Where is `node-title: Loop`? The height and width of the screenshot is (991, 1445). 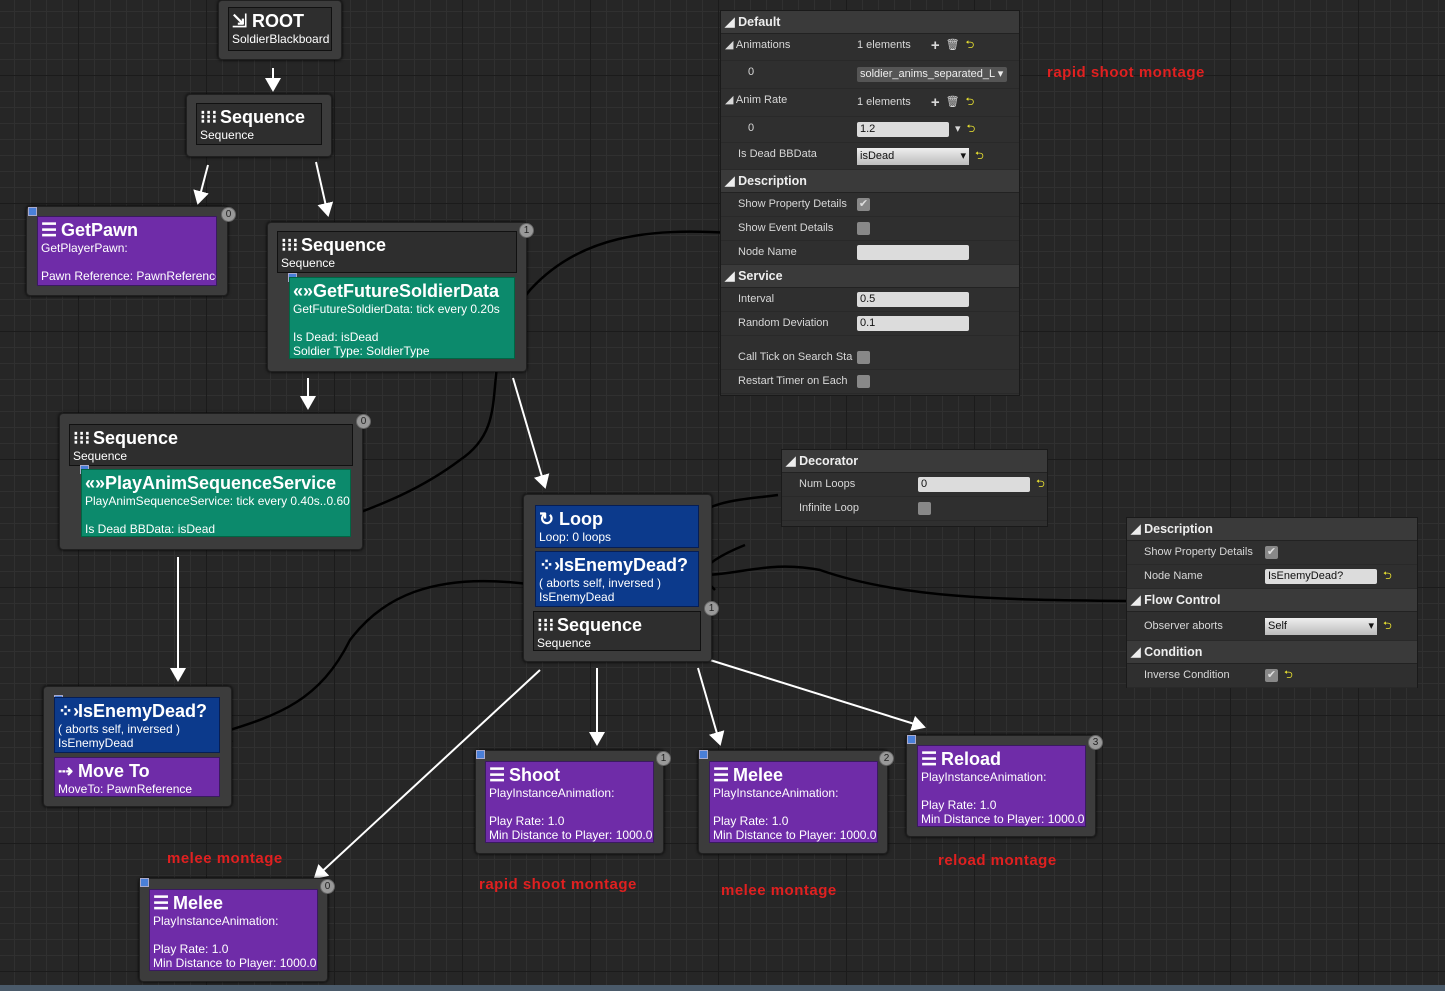
node-title: Loop is located at coordinates (581, 519).